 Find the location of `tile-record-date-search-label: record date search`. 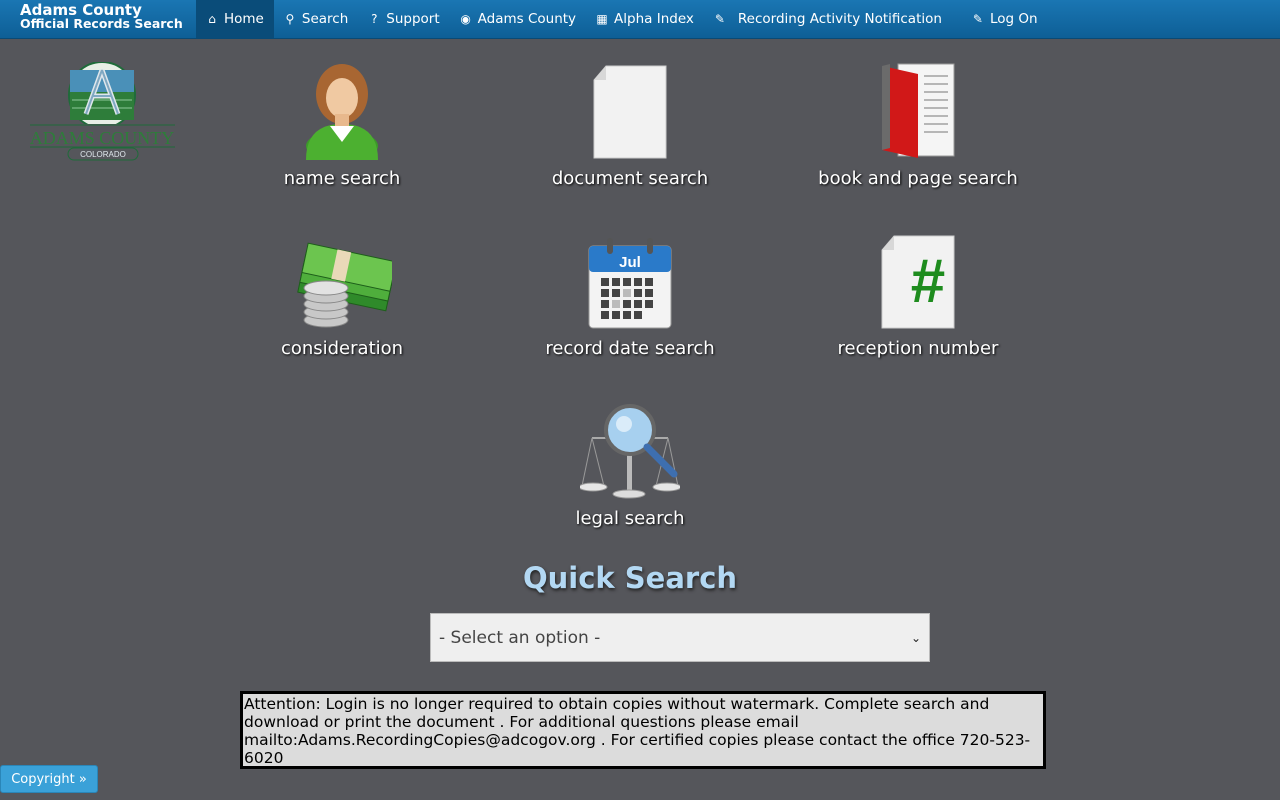

tile-record-date-search-label: record date search is located at coordinates (630, 348).